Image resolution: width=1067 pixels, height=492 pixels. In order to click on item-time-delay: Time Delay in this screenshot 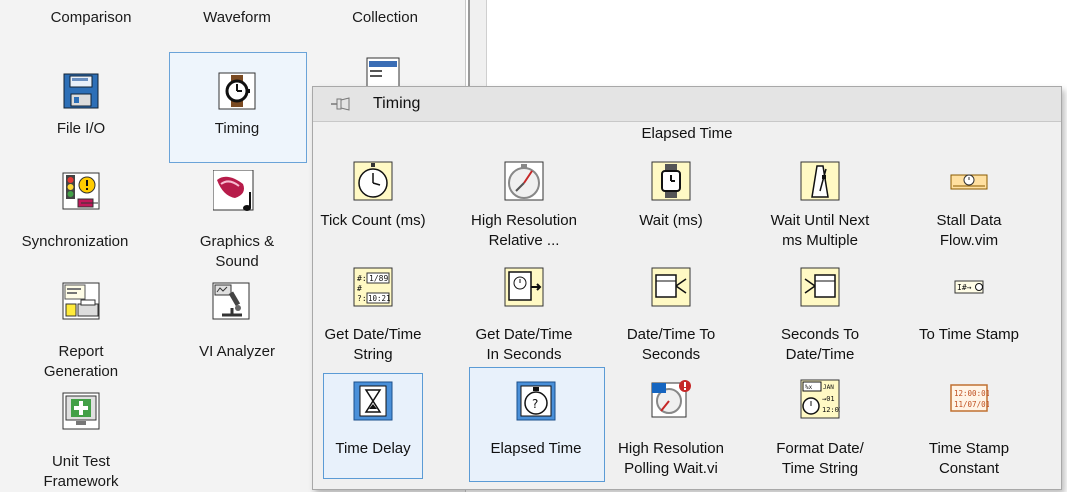, I will do `click(373, 449)`.